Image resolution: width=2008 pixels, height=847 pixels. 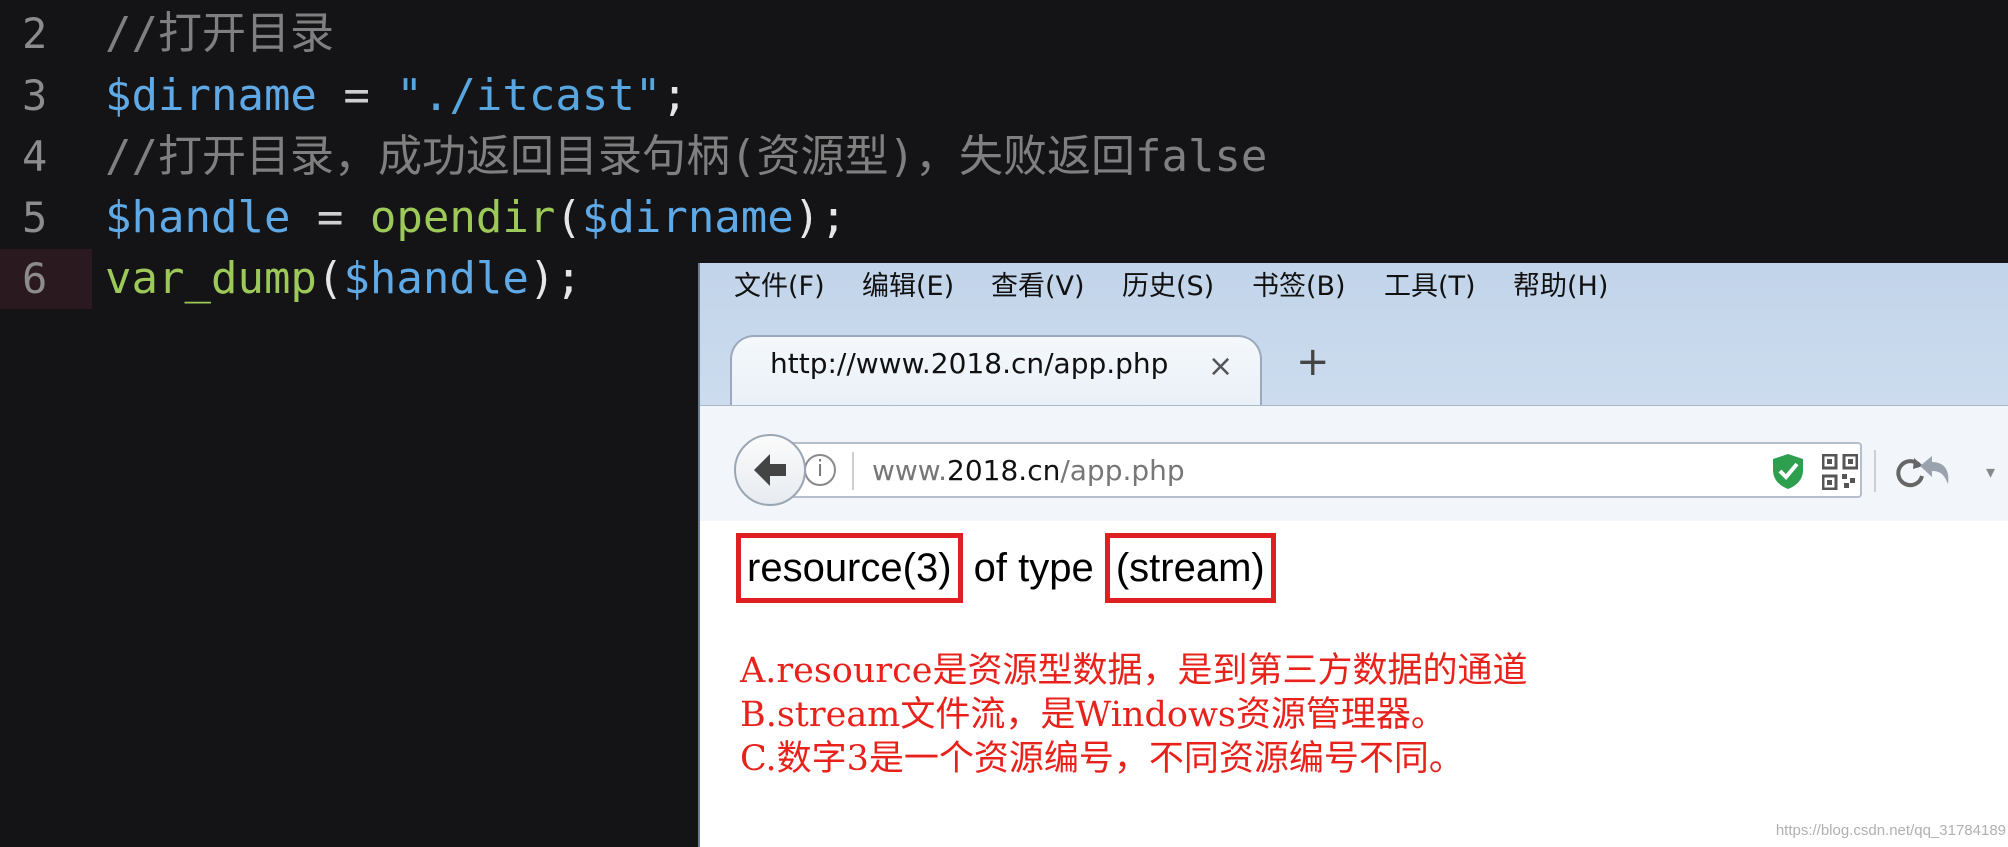 I want to click on line-code: //打开目录, so click(x=219, y=34).